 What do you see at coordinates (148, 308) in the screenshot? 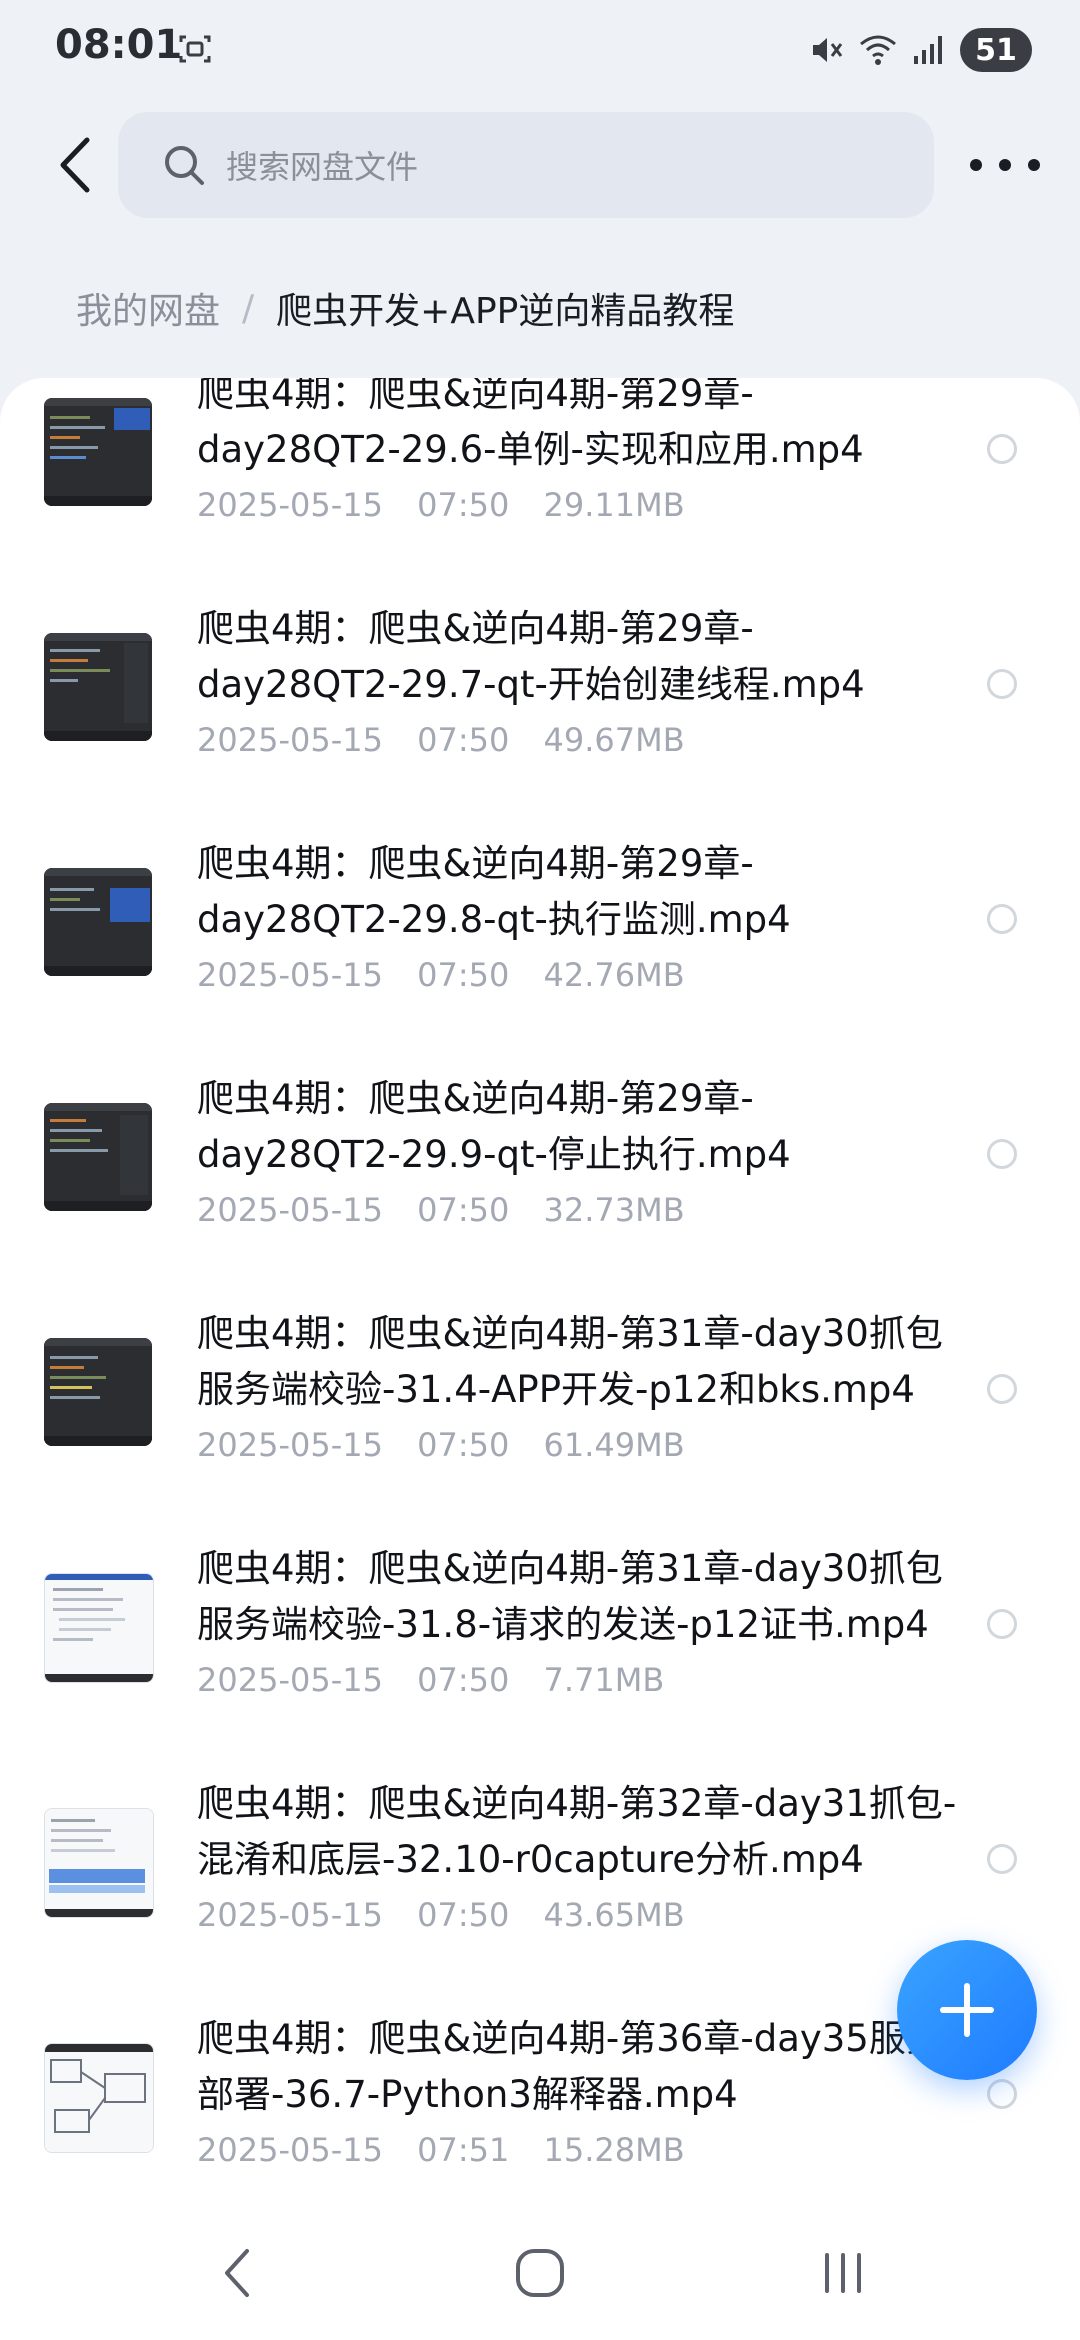
I see `breadcrumb-root: 我的网盘` at bounding box center [148, 308].